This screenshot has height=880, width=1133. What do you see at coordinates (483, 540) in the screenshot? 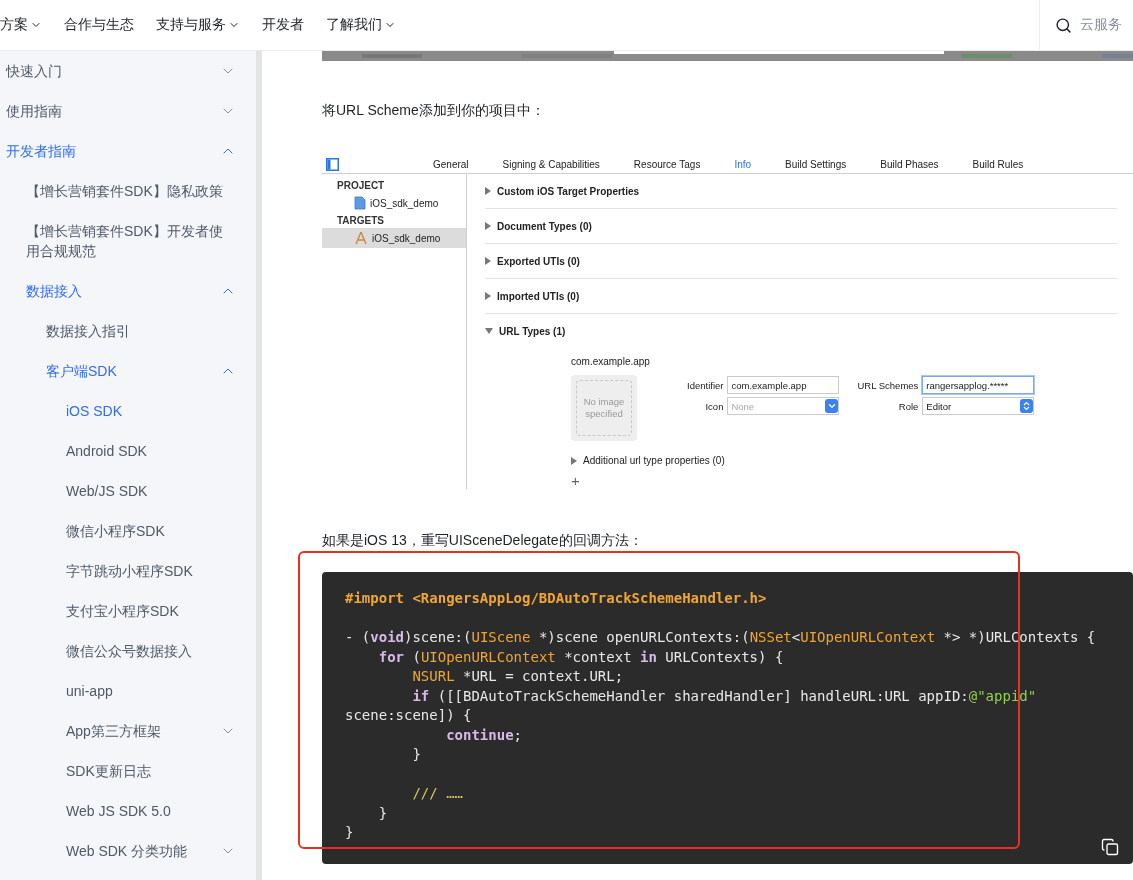
I see `paragraph: 如果是iOS 13，重写UISceneDelegate的回调方法：` at bounding box center [483, 540].